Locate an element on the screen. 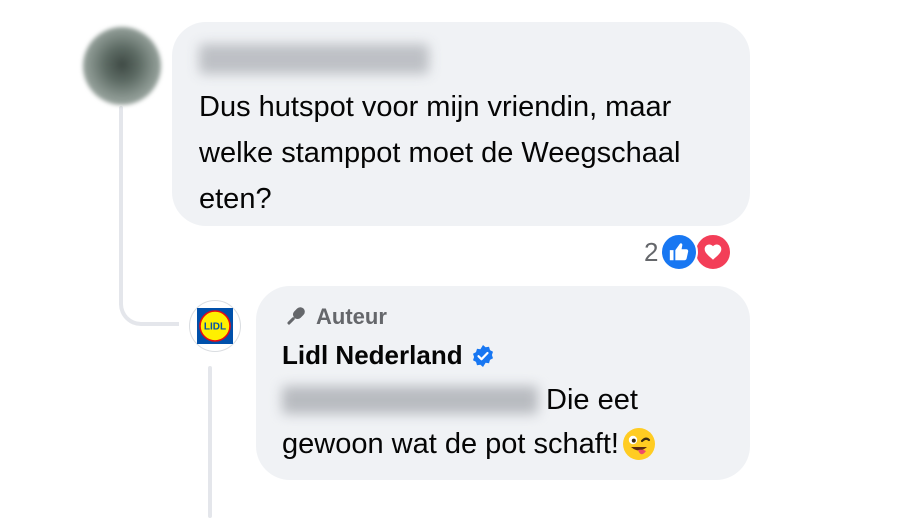  microphone-icon is located at coordinates (295, 317).